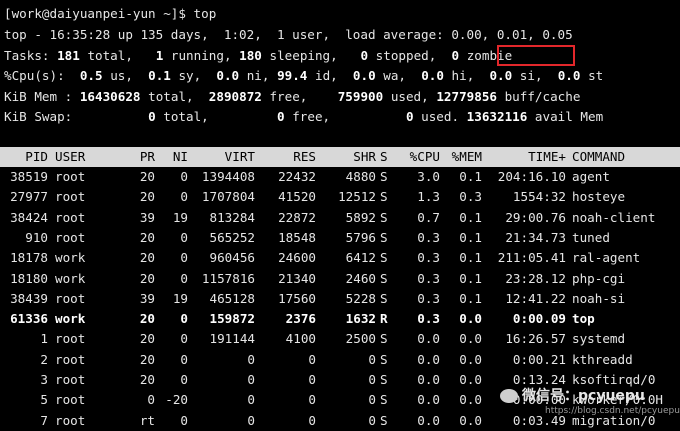 Image resolution: width=680 pixels, height=431 pixels. What do you see at coordinates (583, 319) in the screenshot?
I see `cell-command: top` at bounding box center [583, 319].